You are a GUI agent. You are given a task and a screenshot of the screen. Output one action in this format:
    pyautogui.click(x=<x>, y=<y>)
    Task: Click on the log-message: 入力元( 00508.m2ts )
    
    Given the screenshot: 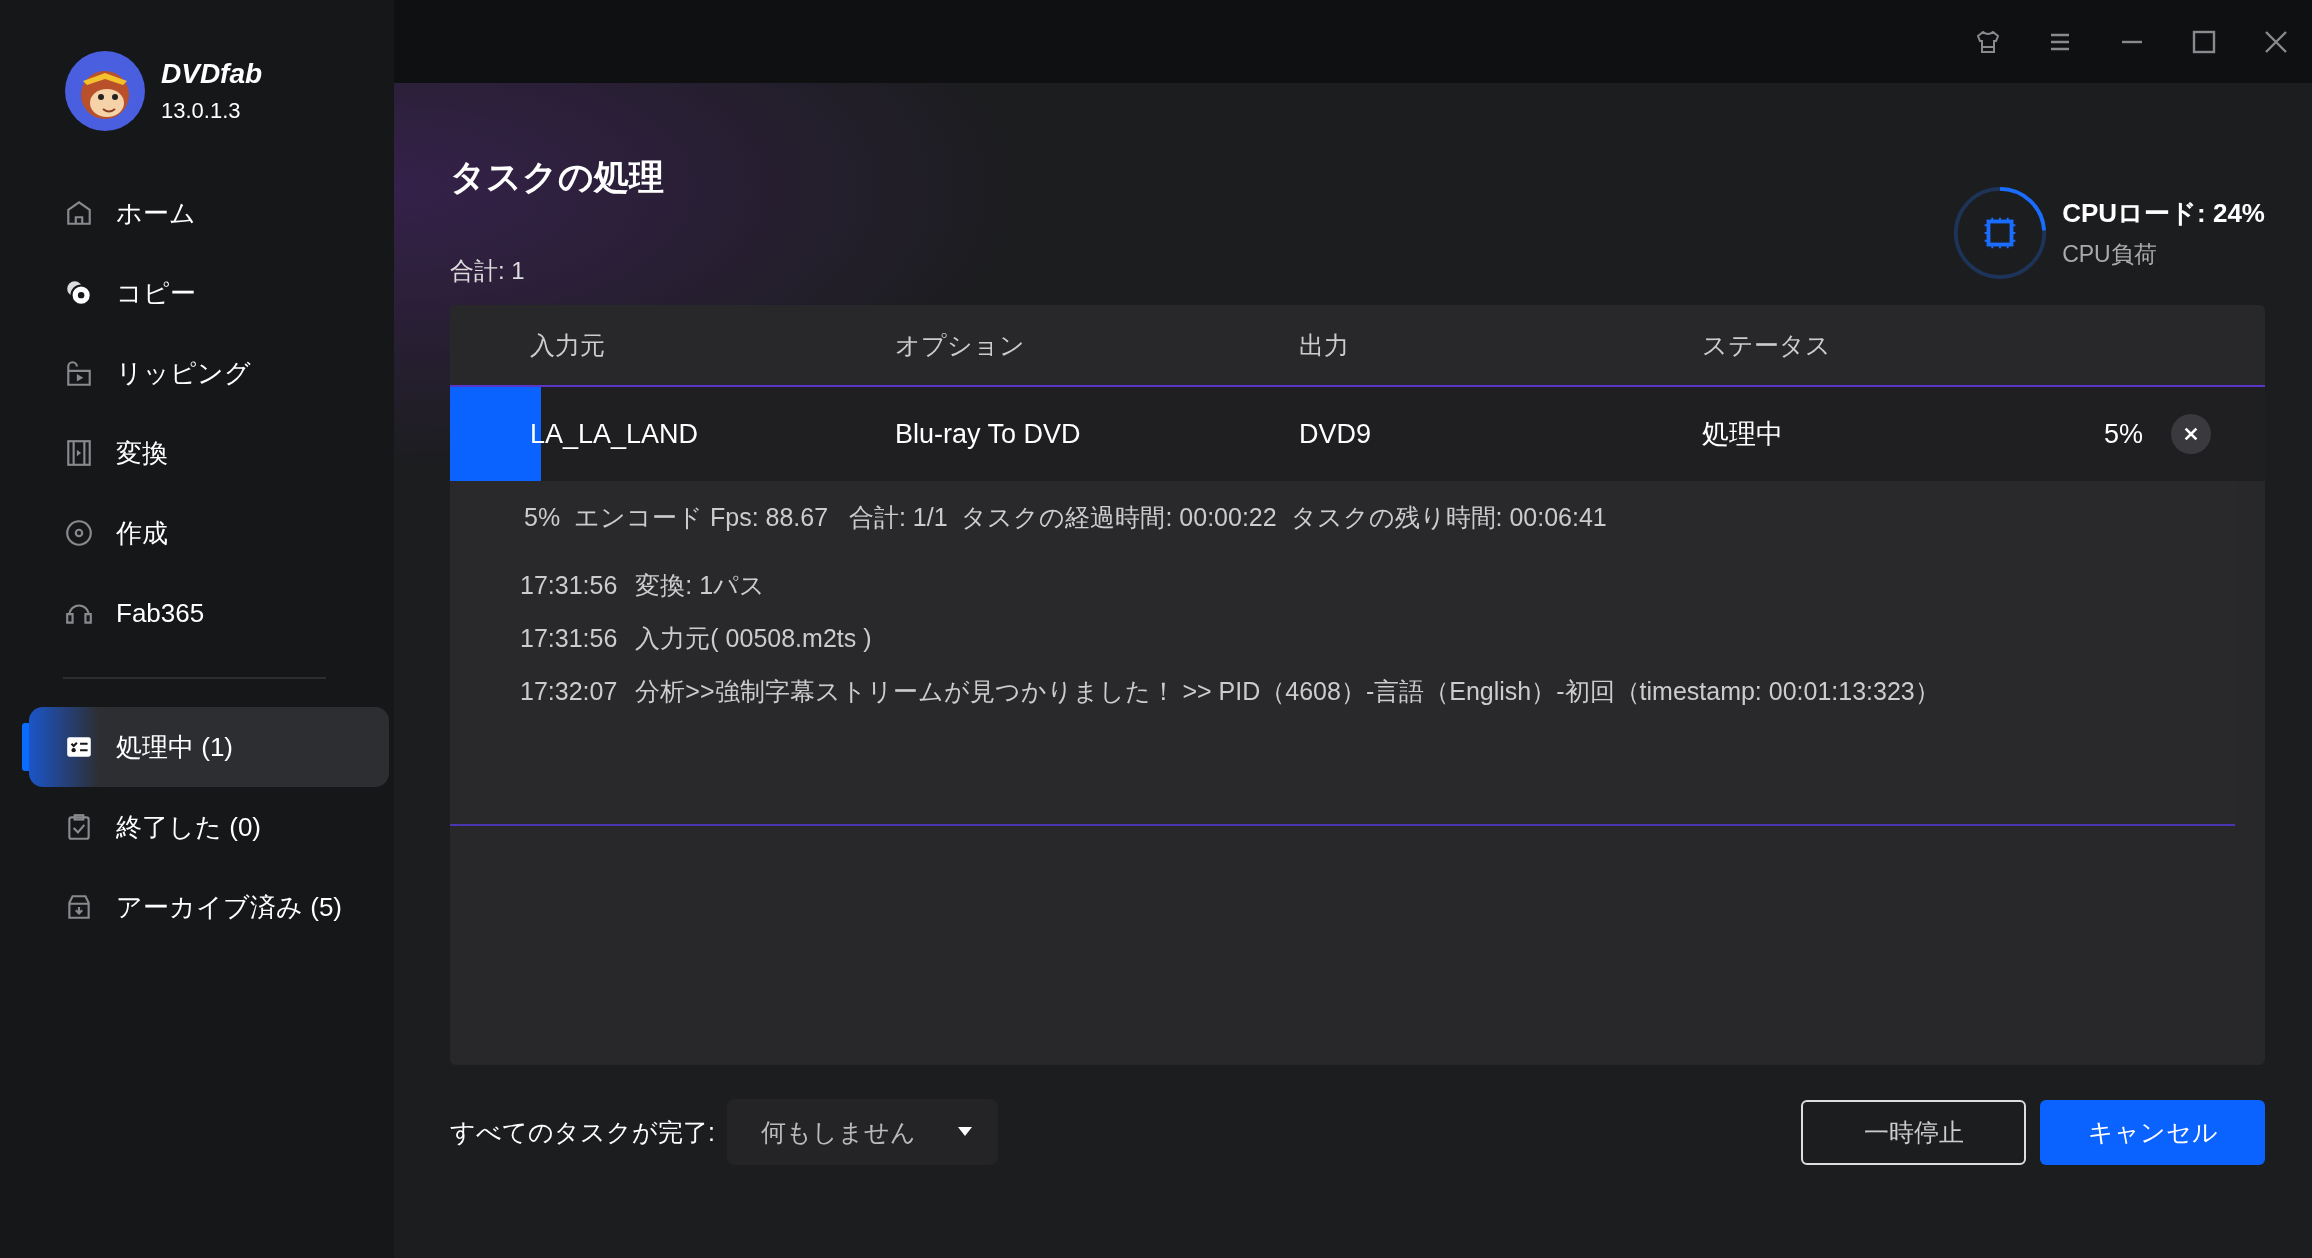 What is the action you would take?
    pyautogui.click(x=753, y=638)
    